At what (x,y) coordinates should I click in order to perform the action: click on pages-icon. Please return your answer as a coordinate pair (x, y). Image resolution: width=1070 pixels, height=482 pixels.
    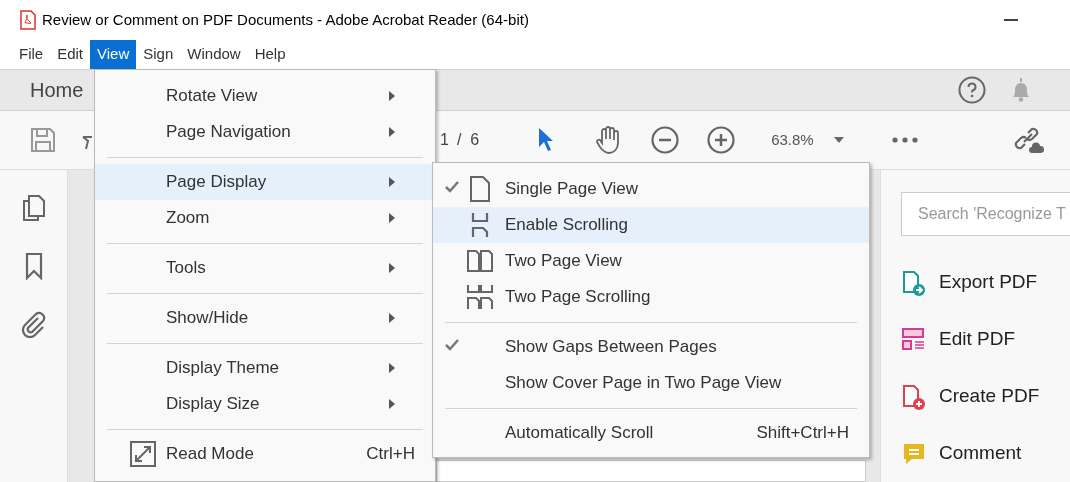
    Looking at the image, I should click on (33, 208).